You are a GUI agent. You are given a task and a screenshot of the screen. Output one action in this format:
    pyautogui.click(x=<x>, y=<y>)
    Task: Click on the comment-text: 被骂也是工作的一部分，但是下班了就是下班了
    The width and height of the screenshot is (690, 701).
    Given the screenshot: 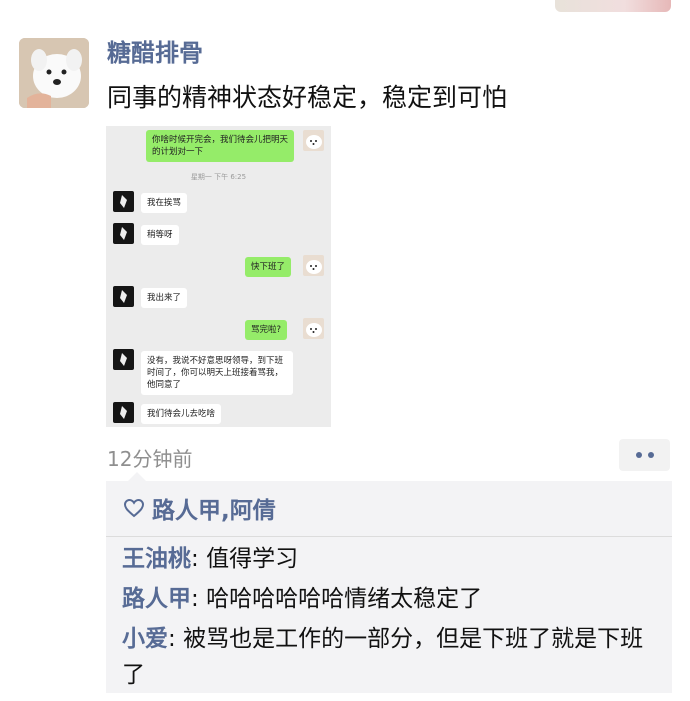 What is the action you would take?
    pyautogui.click(x=383, y=657)
    